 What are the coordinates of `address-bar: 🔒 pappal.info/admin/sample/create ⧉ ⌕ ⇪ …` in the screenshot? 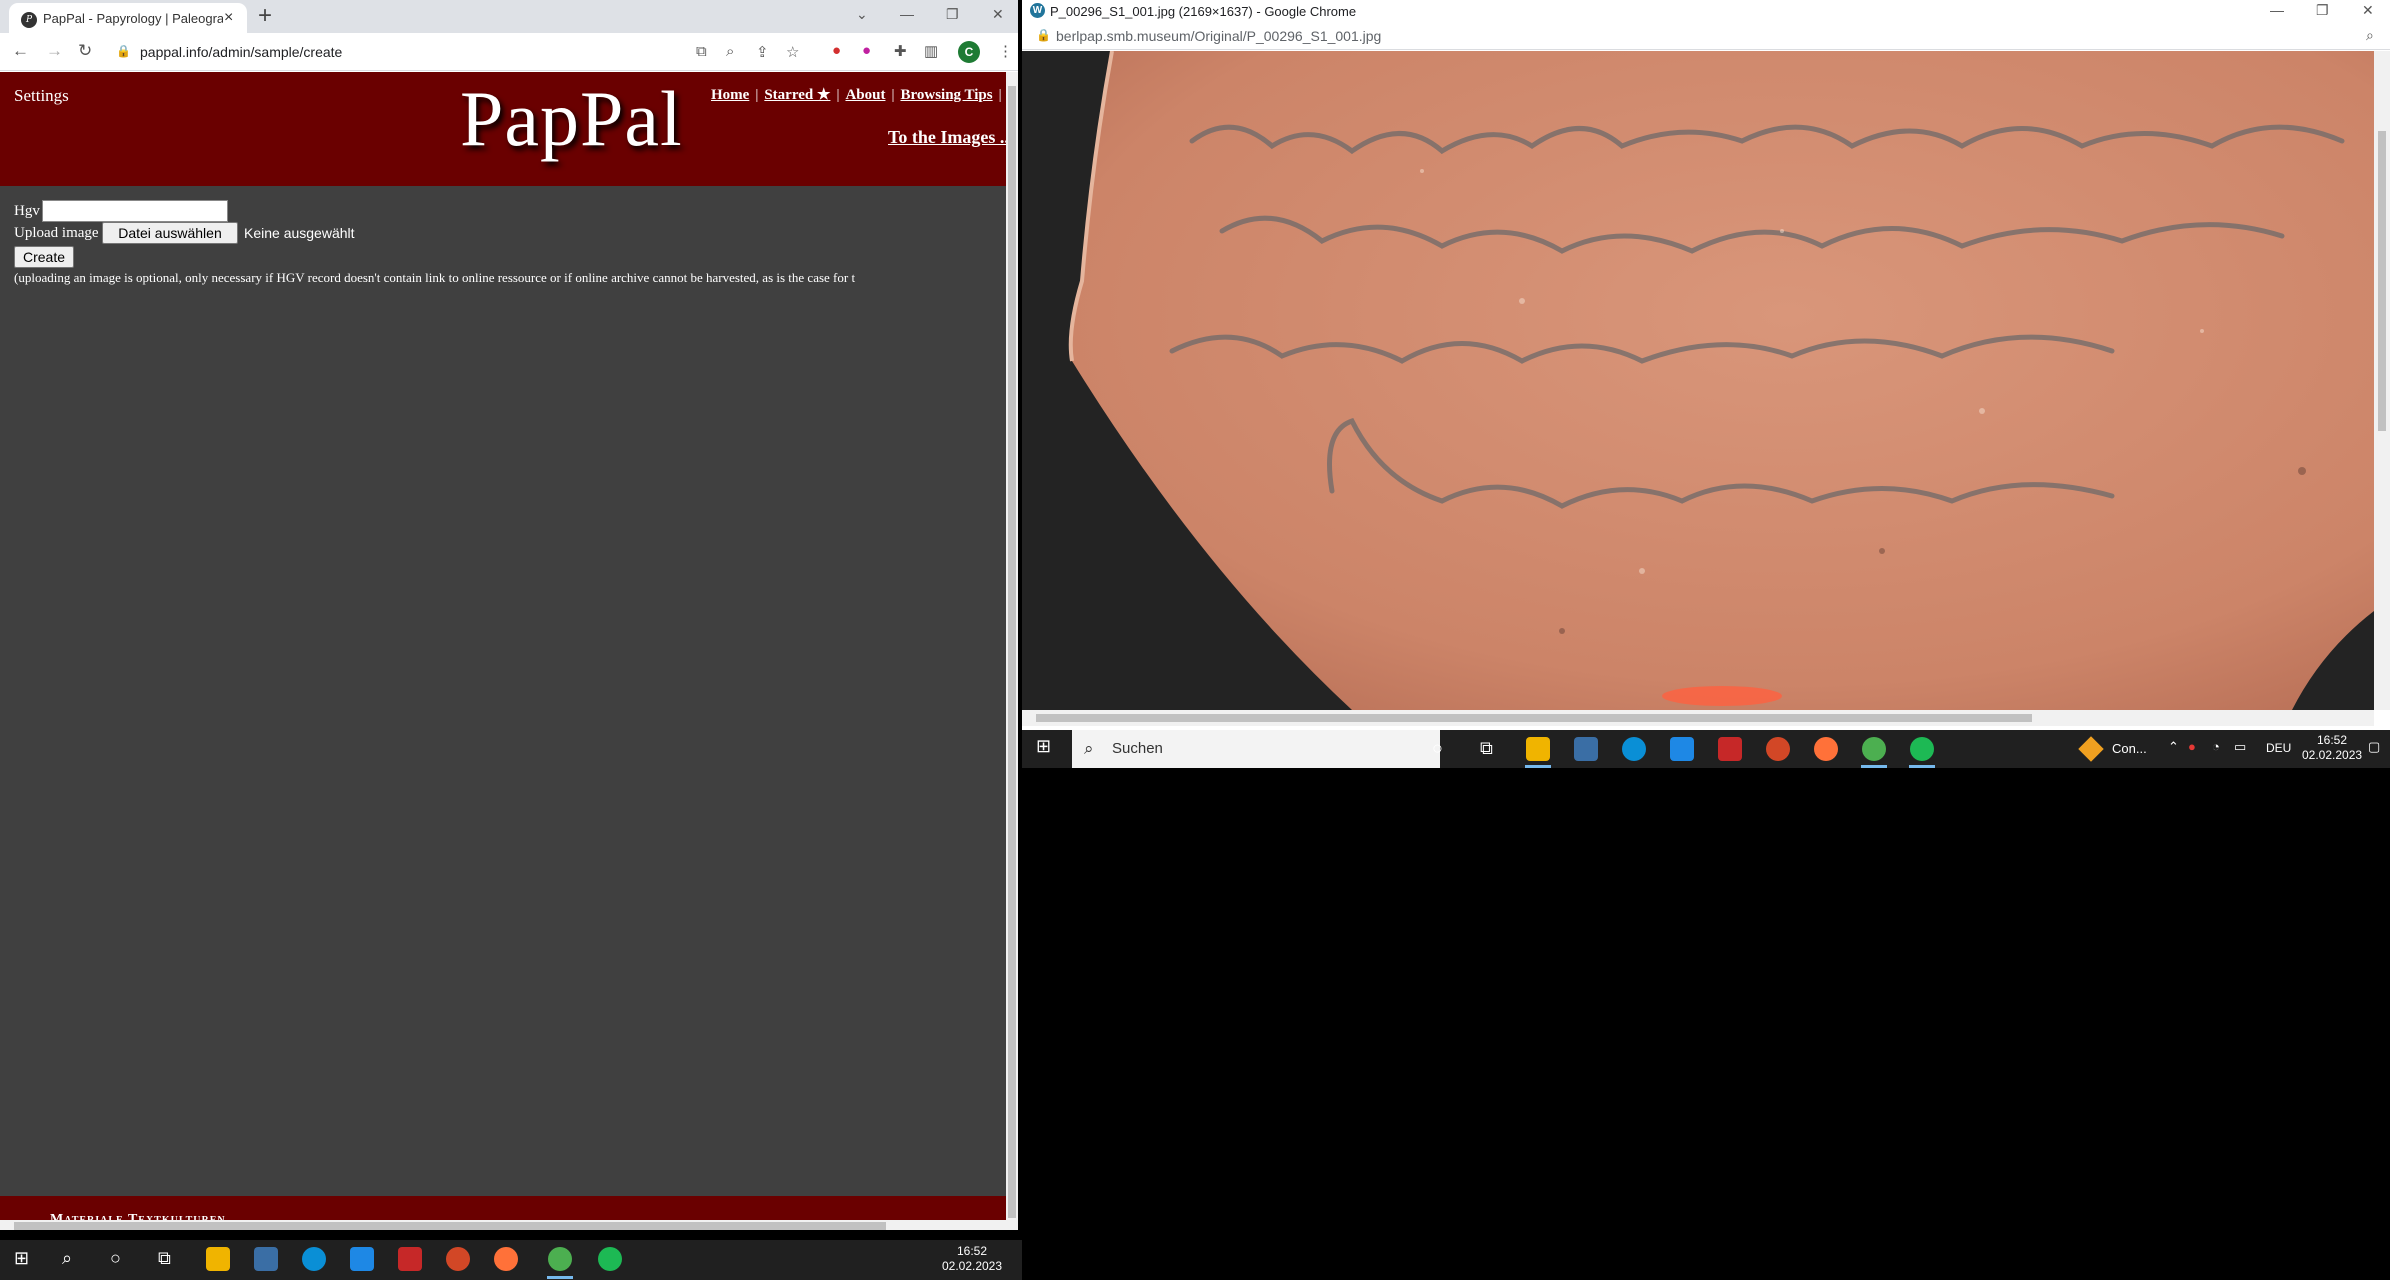 It's located at (461, 52).